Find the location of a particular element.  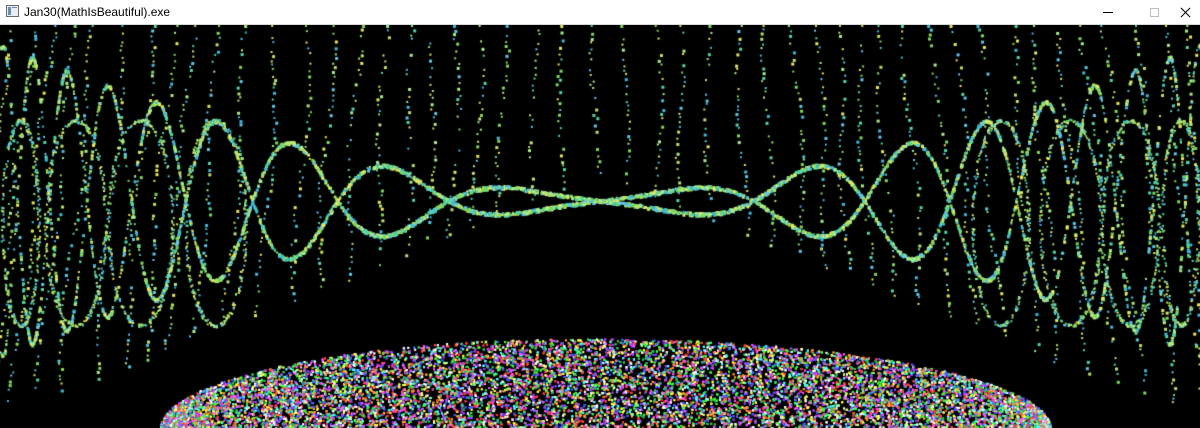

window-title: Jan30(MathIsBeautiful).exe is located at coordinates (97, 12).